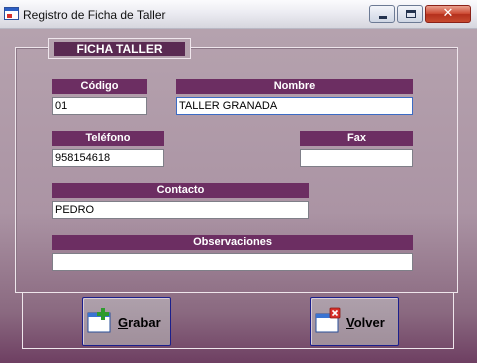 This screenshot has width=477, height=363. What do you see at coordinates (180, 210) in the screenshot?
I see `contacto-input` at bounding box center [180, 210].